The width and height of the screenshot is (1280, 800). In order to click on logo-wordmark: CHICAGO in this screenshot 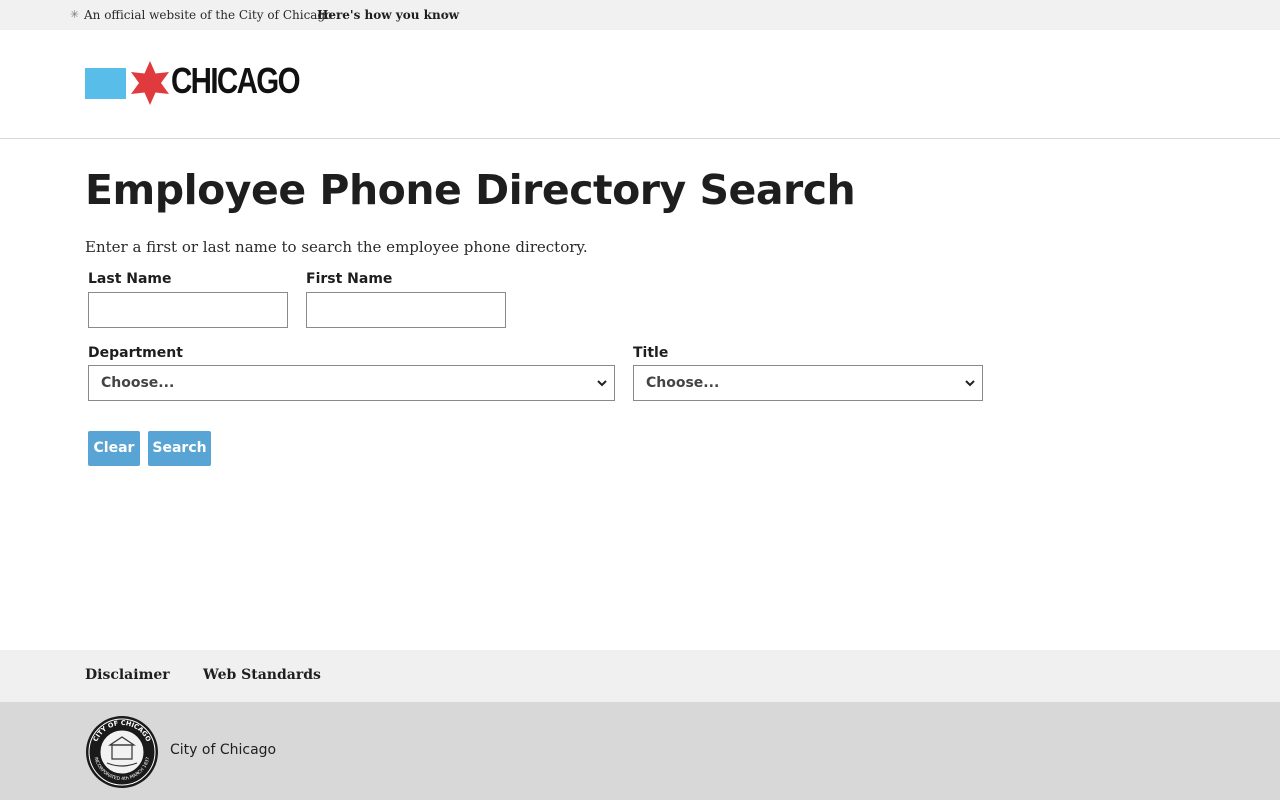, I will do `click(236, 80)`.